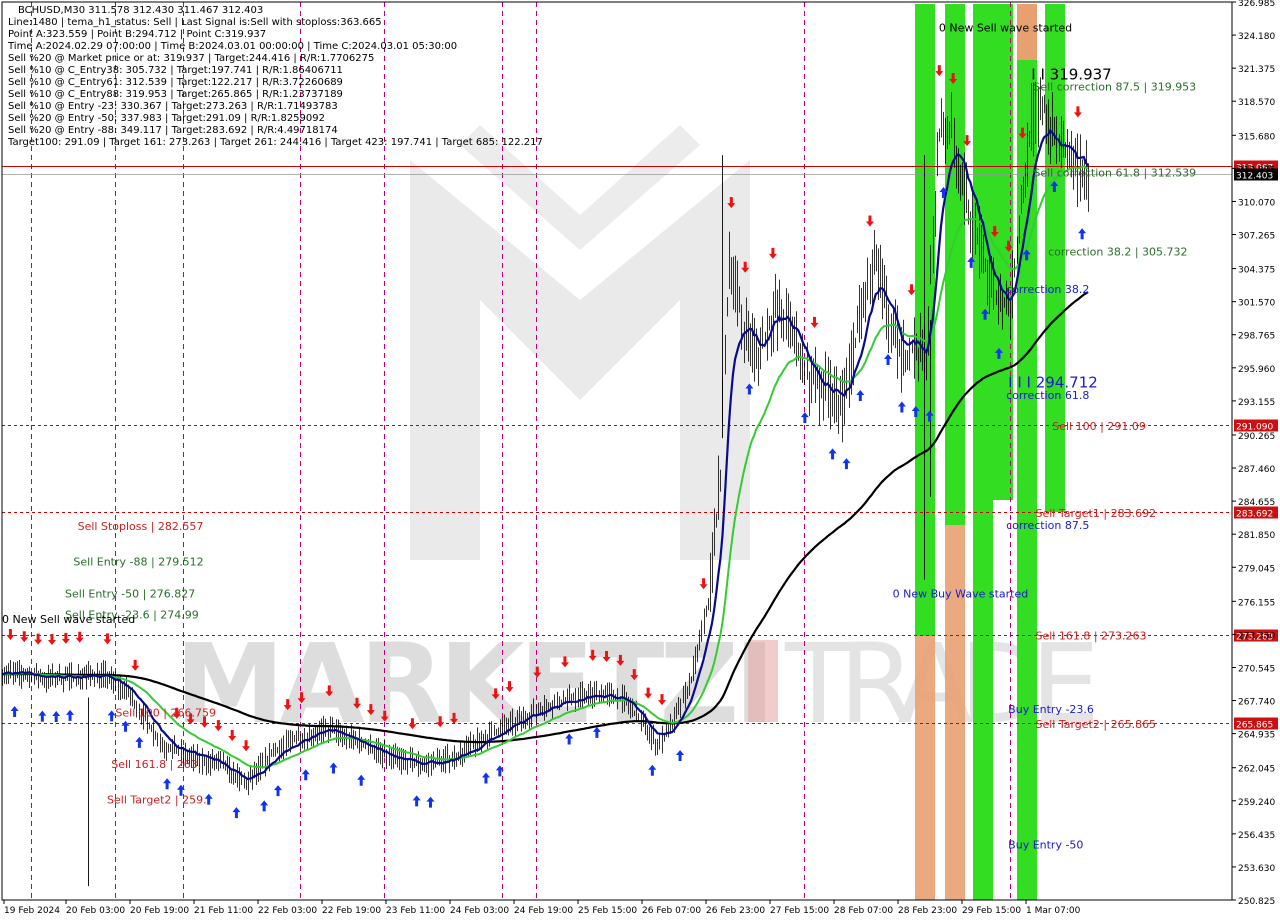 This screenshot has height=924, width=1280. Describe the element at coordinates (1114, 86) in the screenshot. I see `annotation-2: Sell correction 87.5 | 319.953` at that location.